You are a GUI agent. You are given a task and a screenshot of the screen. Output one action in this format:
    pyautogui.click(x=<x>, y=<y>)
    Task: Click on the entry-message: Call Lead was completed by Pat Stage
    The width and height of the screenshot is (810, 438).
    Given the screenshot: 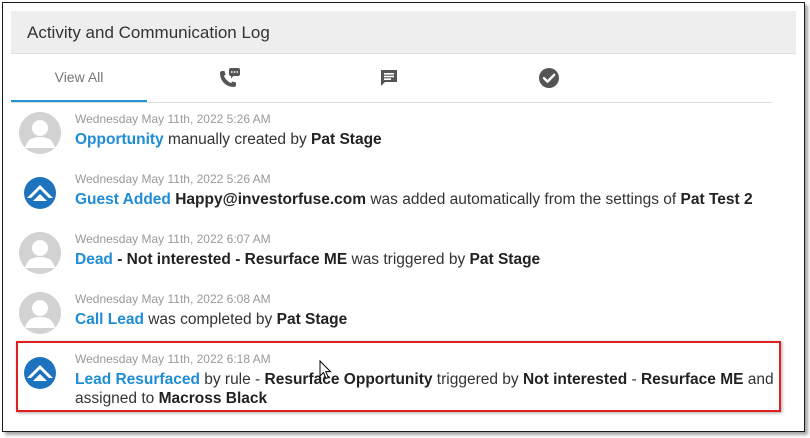 What is the action you would take?
    pyautogui.click(x=211, y=319)
    